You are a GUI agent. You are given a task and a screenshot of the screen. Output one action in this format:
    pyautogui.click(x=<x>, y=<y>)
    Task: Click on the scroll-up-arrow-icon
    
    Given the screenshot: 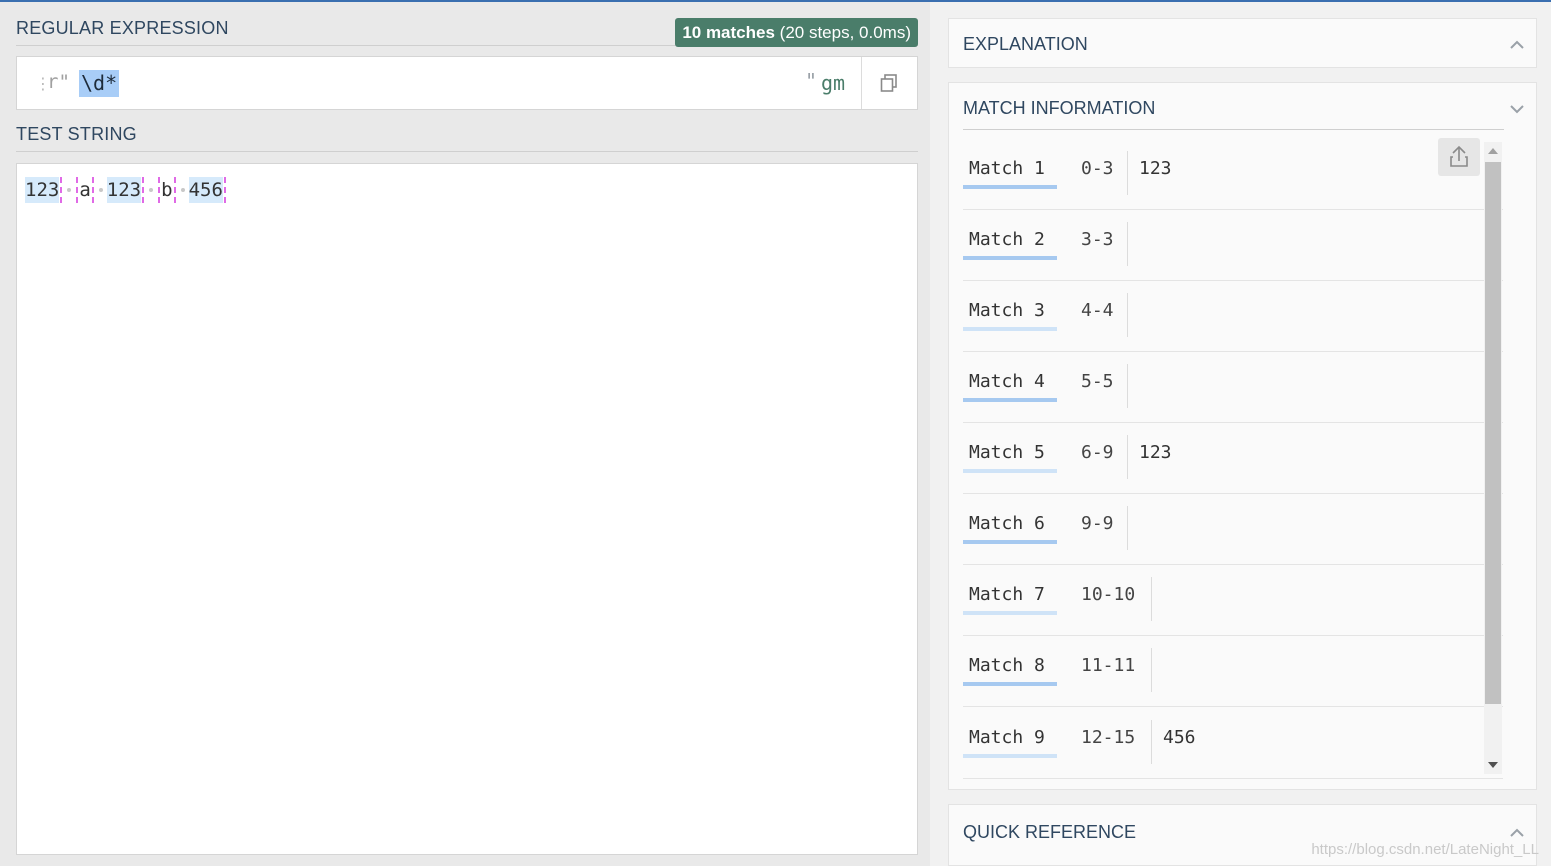 What is the action you would take?
    pyautogui.click(x=1493, y=151)
    